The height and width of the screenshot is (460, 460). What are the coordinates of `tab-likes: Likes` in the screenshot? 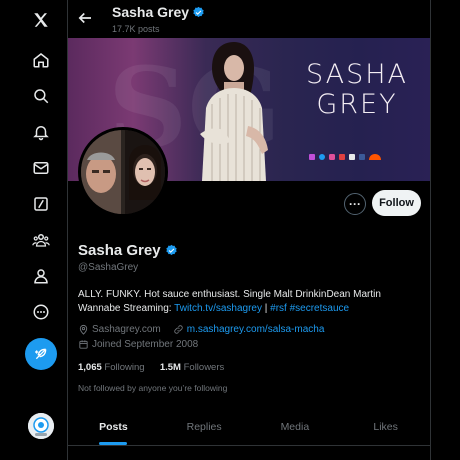 It's located at (385, 426).